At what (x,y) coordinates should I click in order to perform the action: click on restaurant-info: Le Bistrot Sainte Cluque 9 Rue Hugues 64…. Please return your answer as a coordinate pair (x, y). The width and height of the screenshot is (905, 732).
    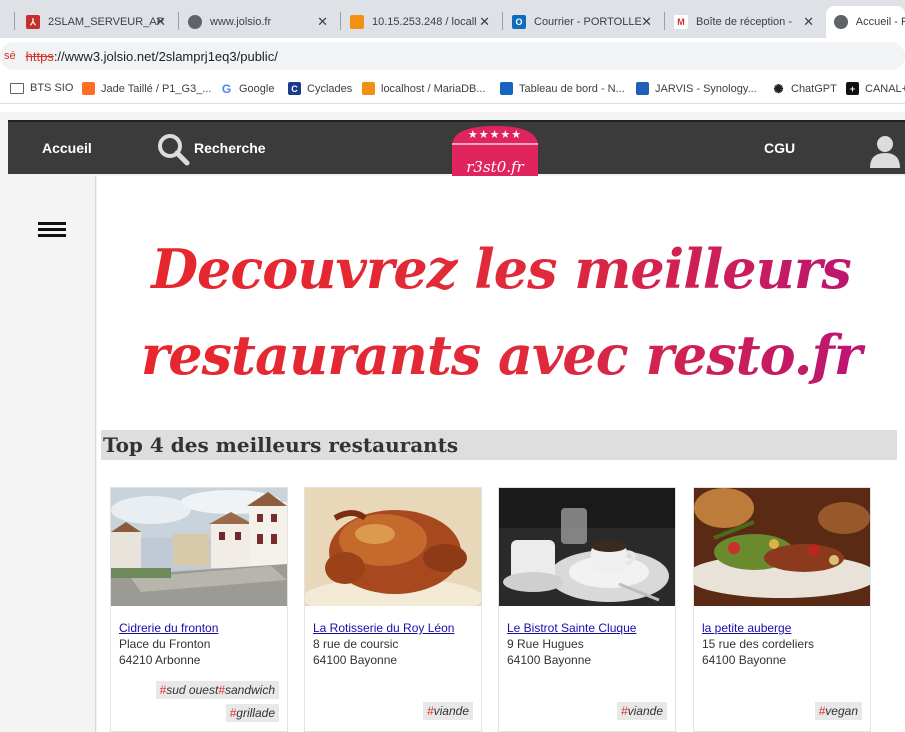
    Looking at the image, I should click on (587, 637).